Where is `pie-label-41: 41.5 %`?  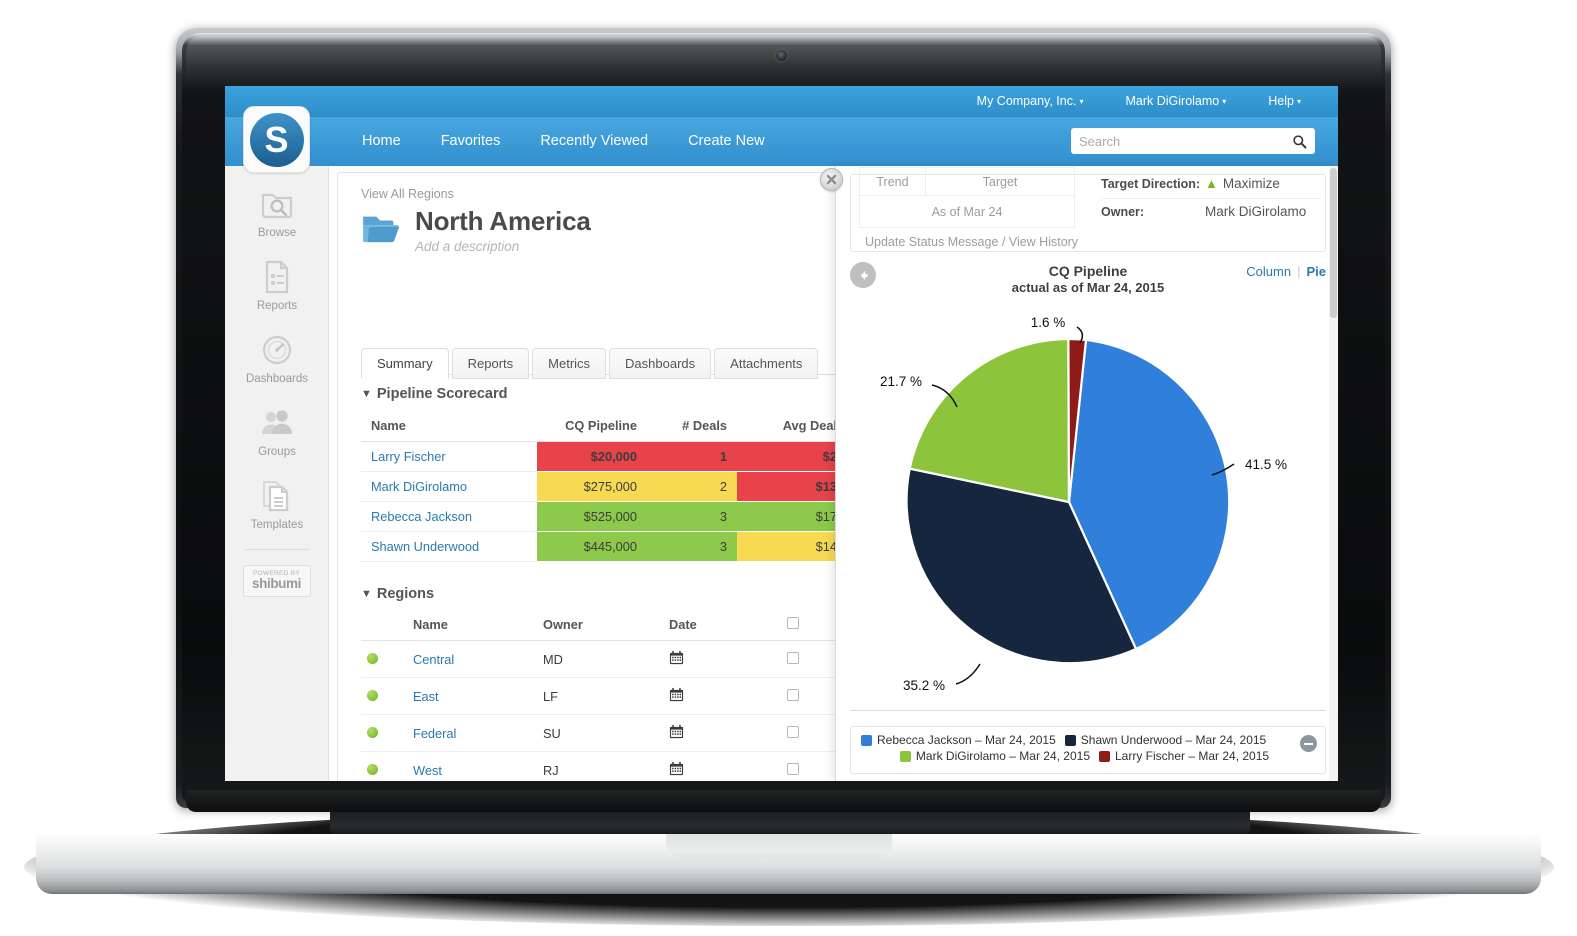 pie-label-41: 41.5 % is located at coordinates (1266, 464).